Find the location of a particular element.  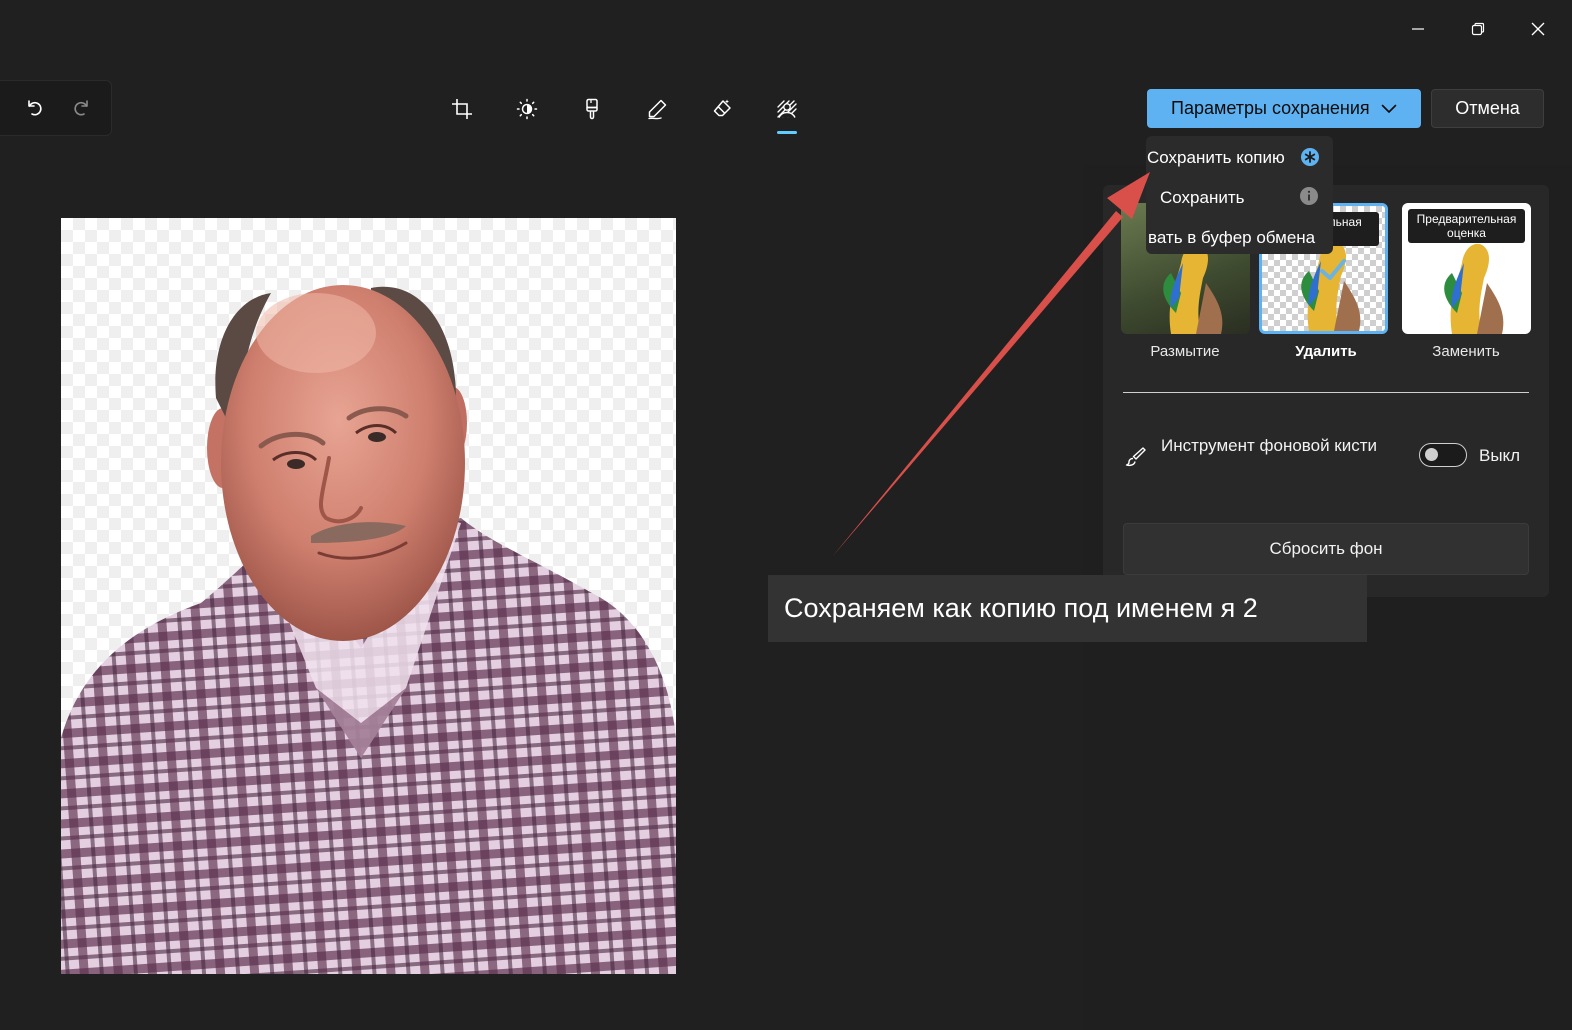

annotation-arrow is located at coordinates (991, 364).